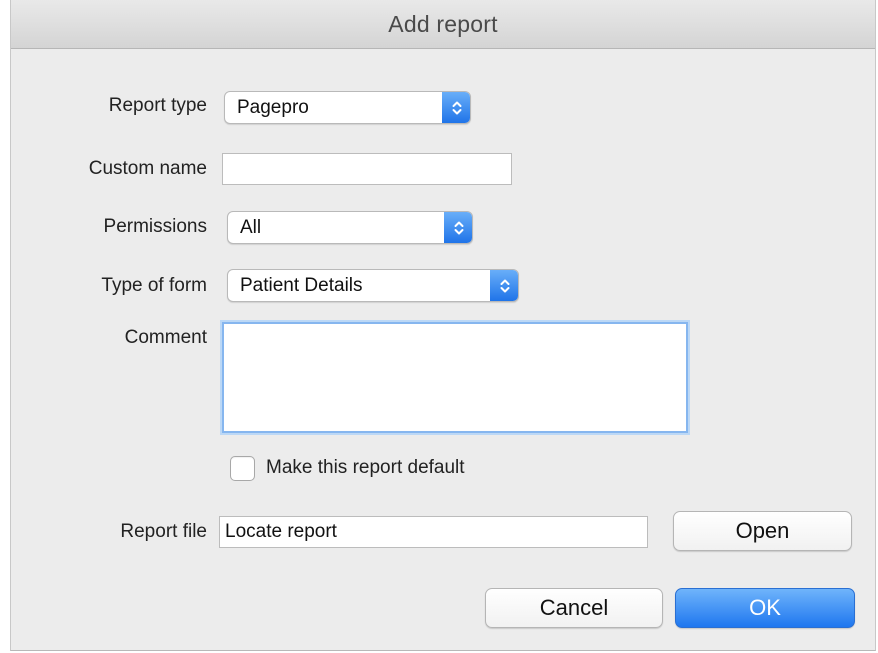 The width and height of the screenshot is (878, 653). What do you see at coordinates (762, 531) in the screenshot?
I see `open-button: Open` at bounding box center [762, 531].